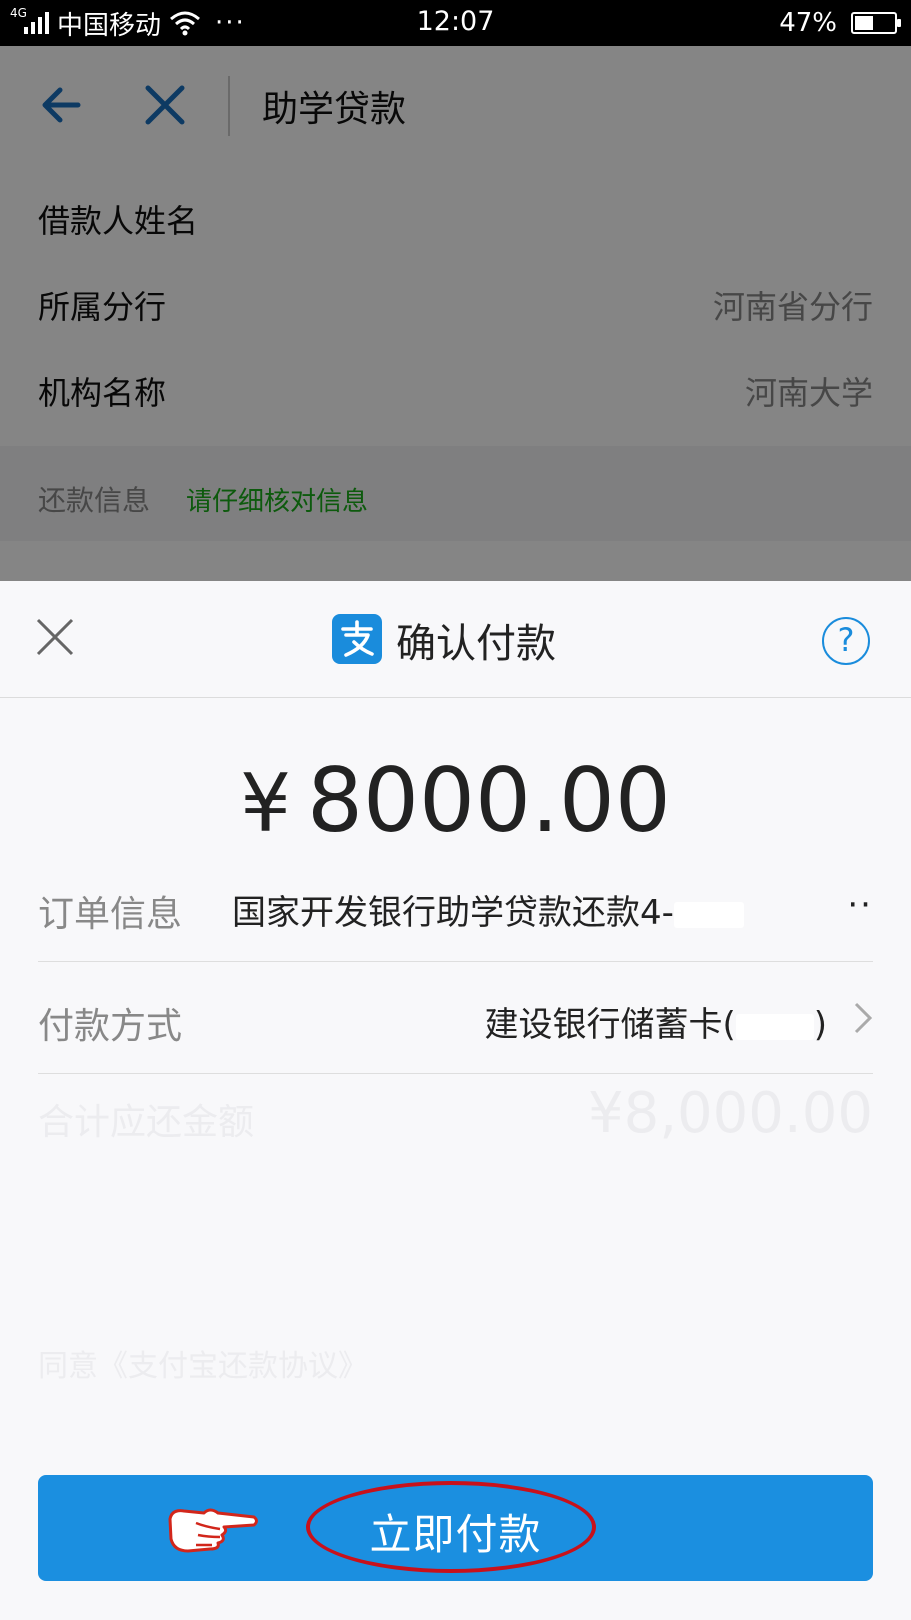  I want to click on payment-method-label: 付款方式, so click(110, 1026).